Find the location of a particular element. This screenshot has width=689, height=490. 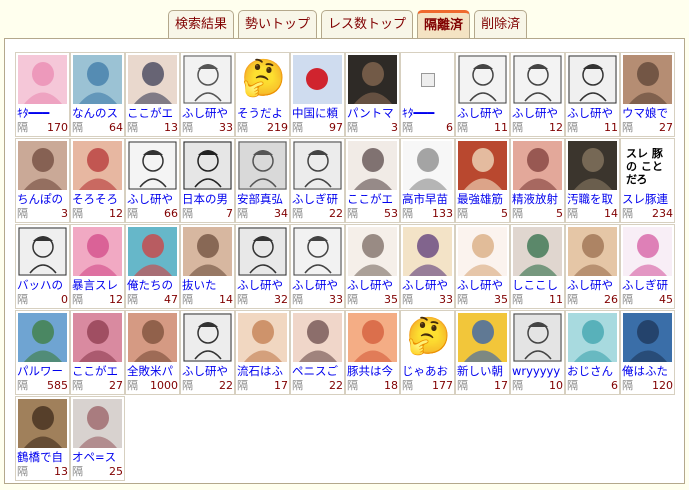

thread-card: ふしぎ研隔 45 is located at coordinates (647, 266).